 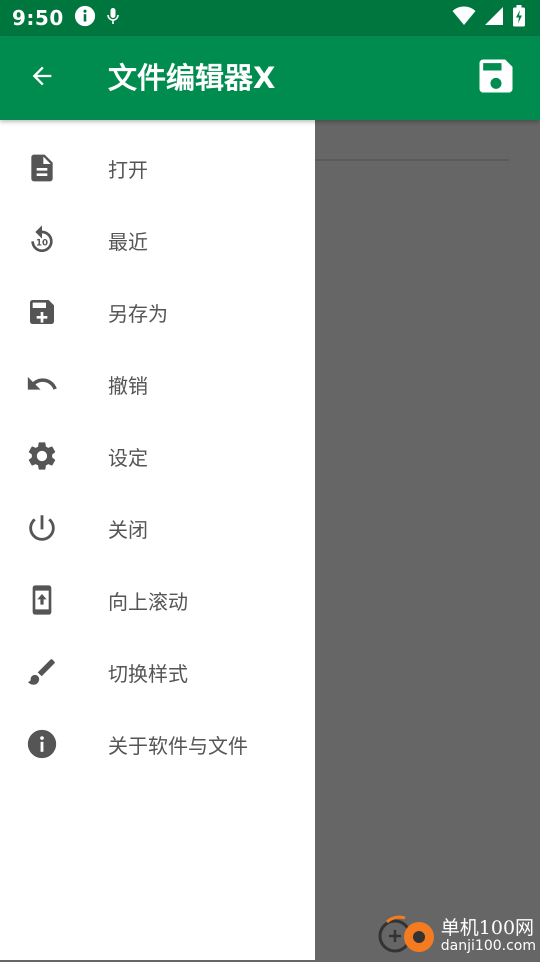 I want to click on watermark-url: danji100.com, so click(x=488, y=946).